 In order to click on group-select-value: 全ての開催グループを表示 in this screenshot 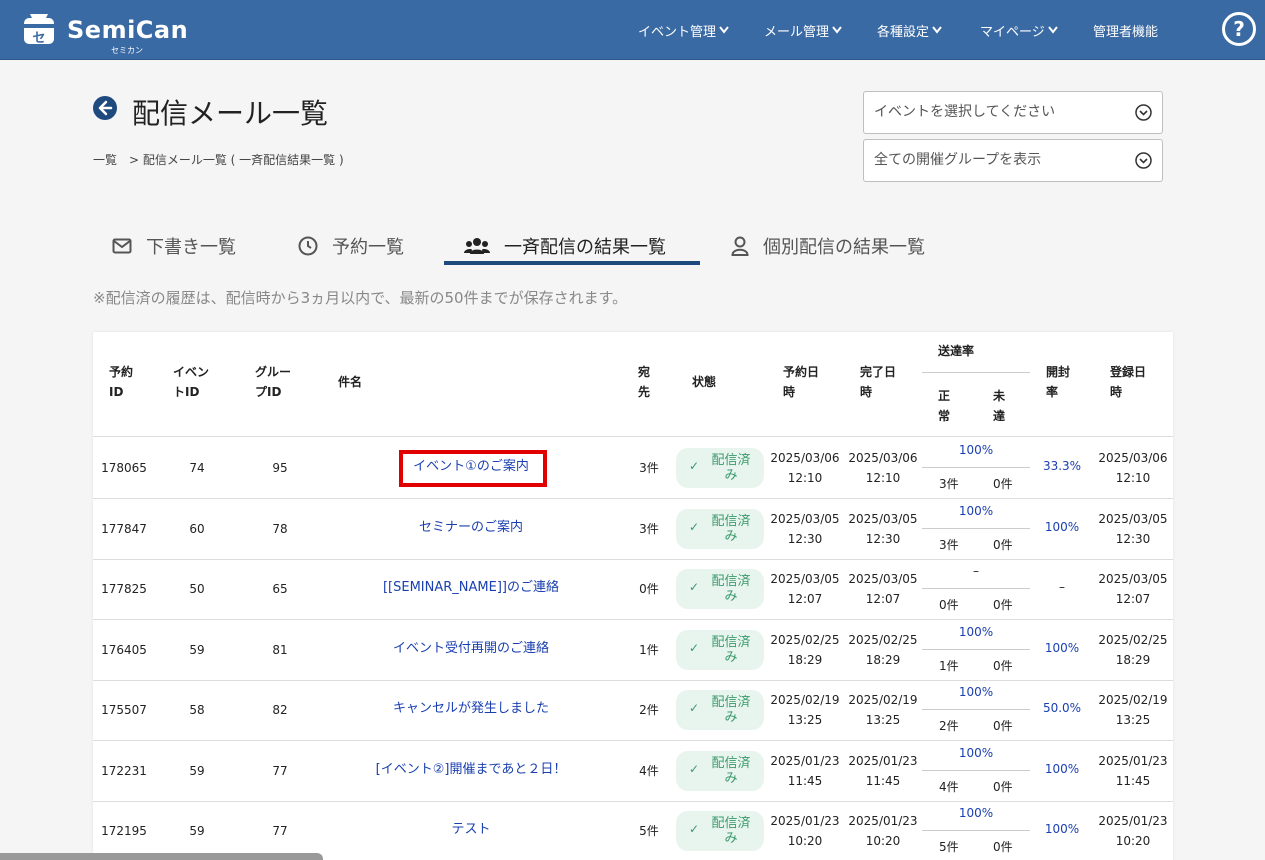, I will do `click(958, 160)`.